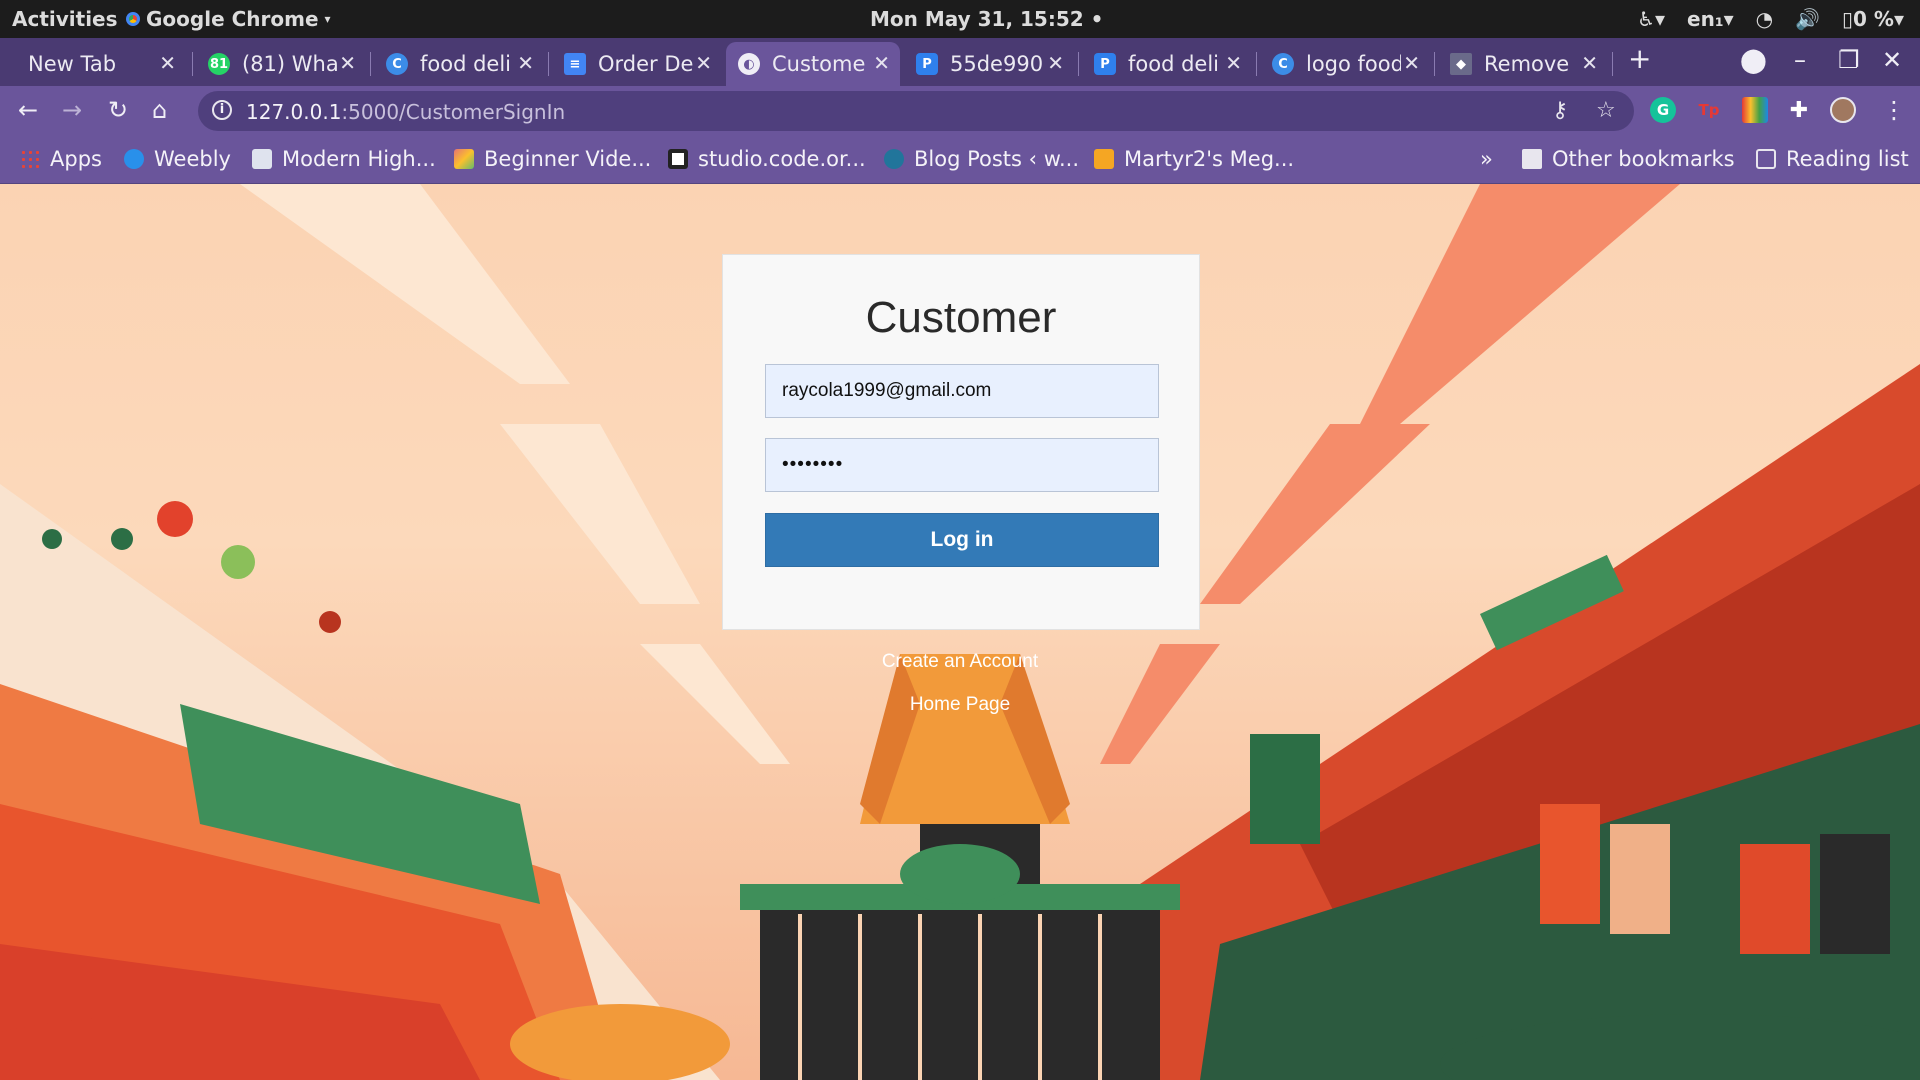 The image size is (1920, 1080). I want to click on app-menu: Google Chrome ▾, so click(228, 19).